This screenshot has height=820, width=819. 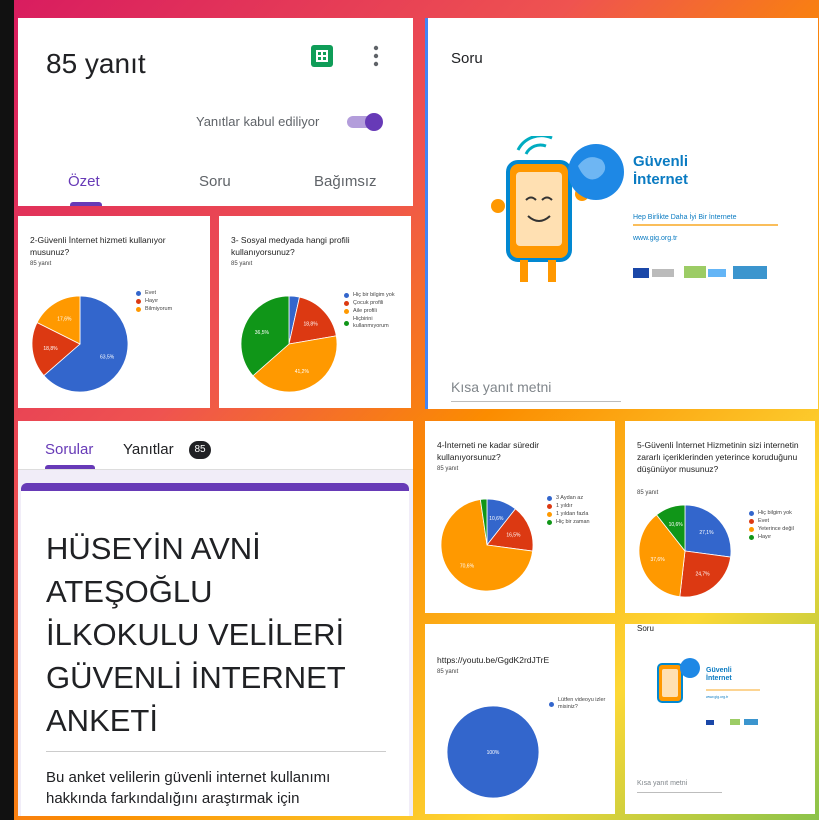 I want to click on legend-label: Lütfen videoyu izler misiniz?, so click(x=582, y=703).